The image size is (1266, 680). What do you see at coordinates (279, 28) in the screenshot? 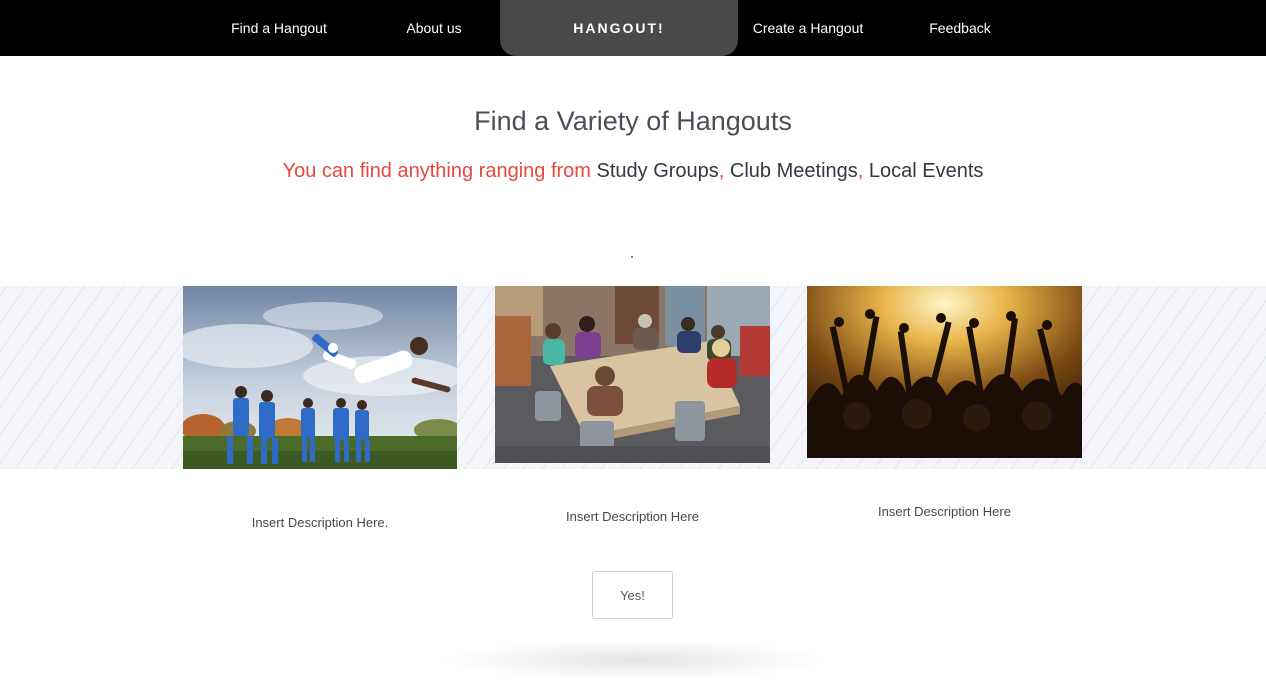
I see `nav-link-find-a-hangout: Find a Hangout` at bounding box center [279, 28].